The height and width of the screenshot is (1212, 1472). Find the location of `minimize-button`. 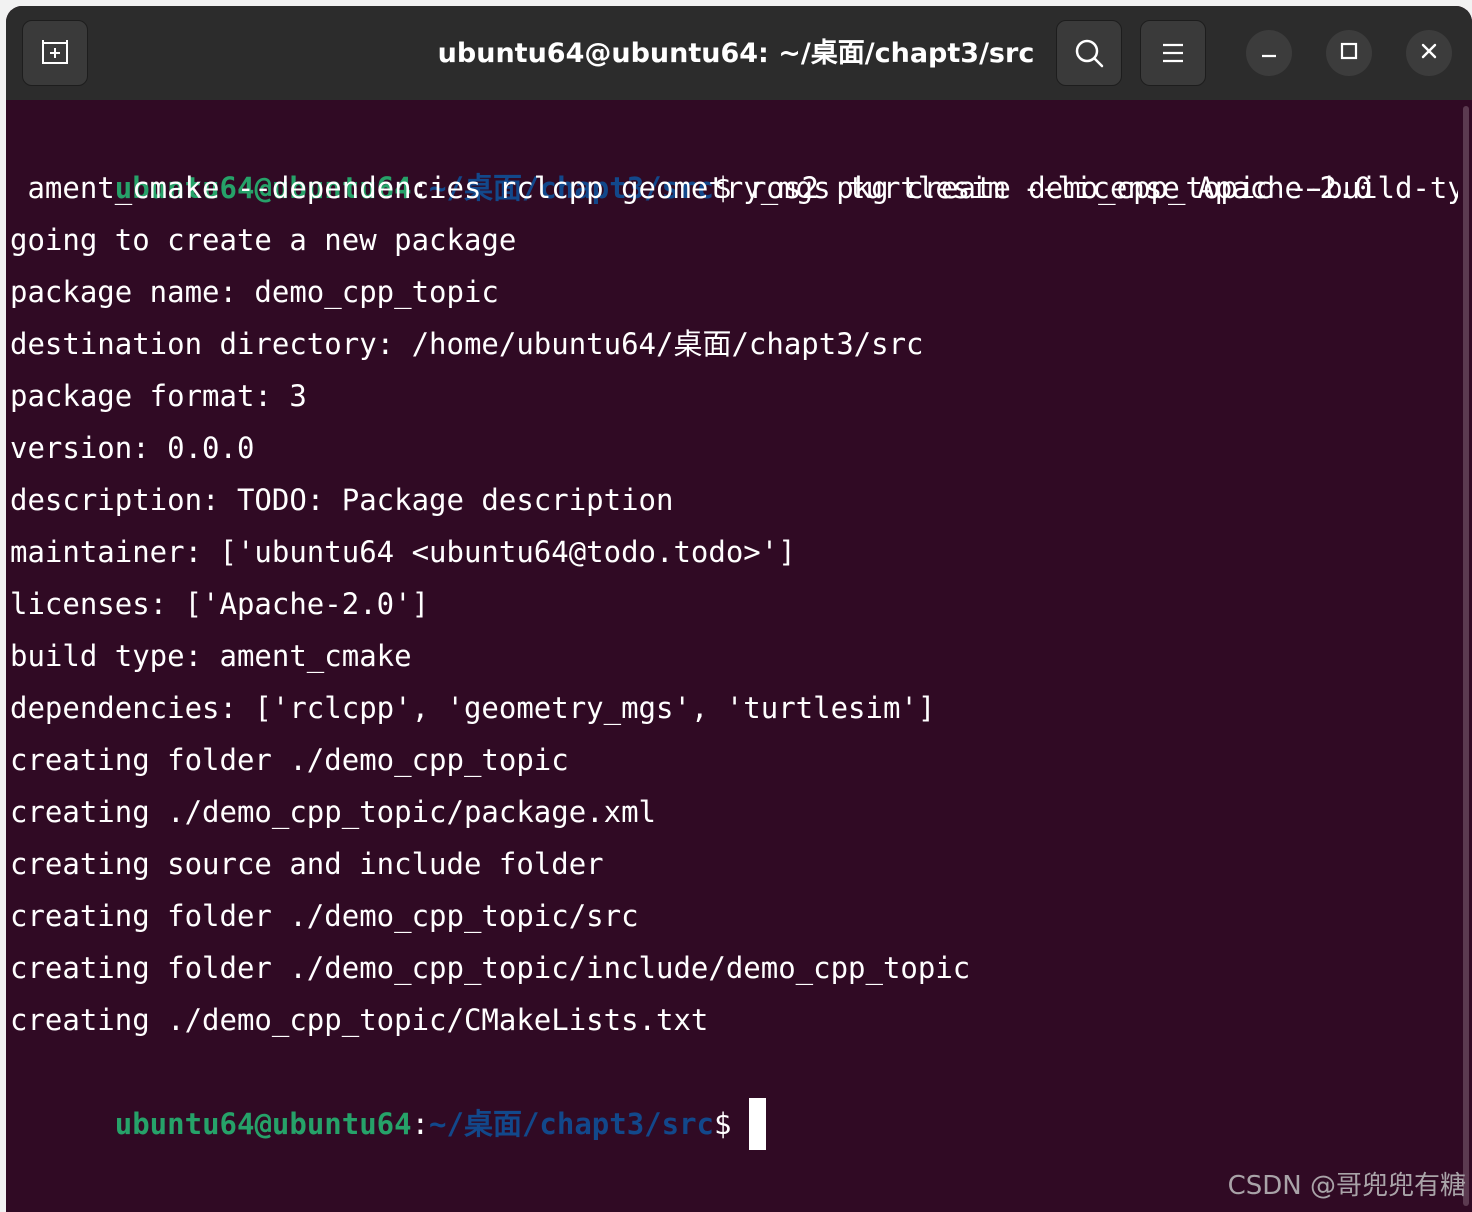

minimize-button is located at coordinates (1269, 53).